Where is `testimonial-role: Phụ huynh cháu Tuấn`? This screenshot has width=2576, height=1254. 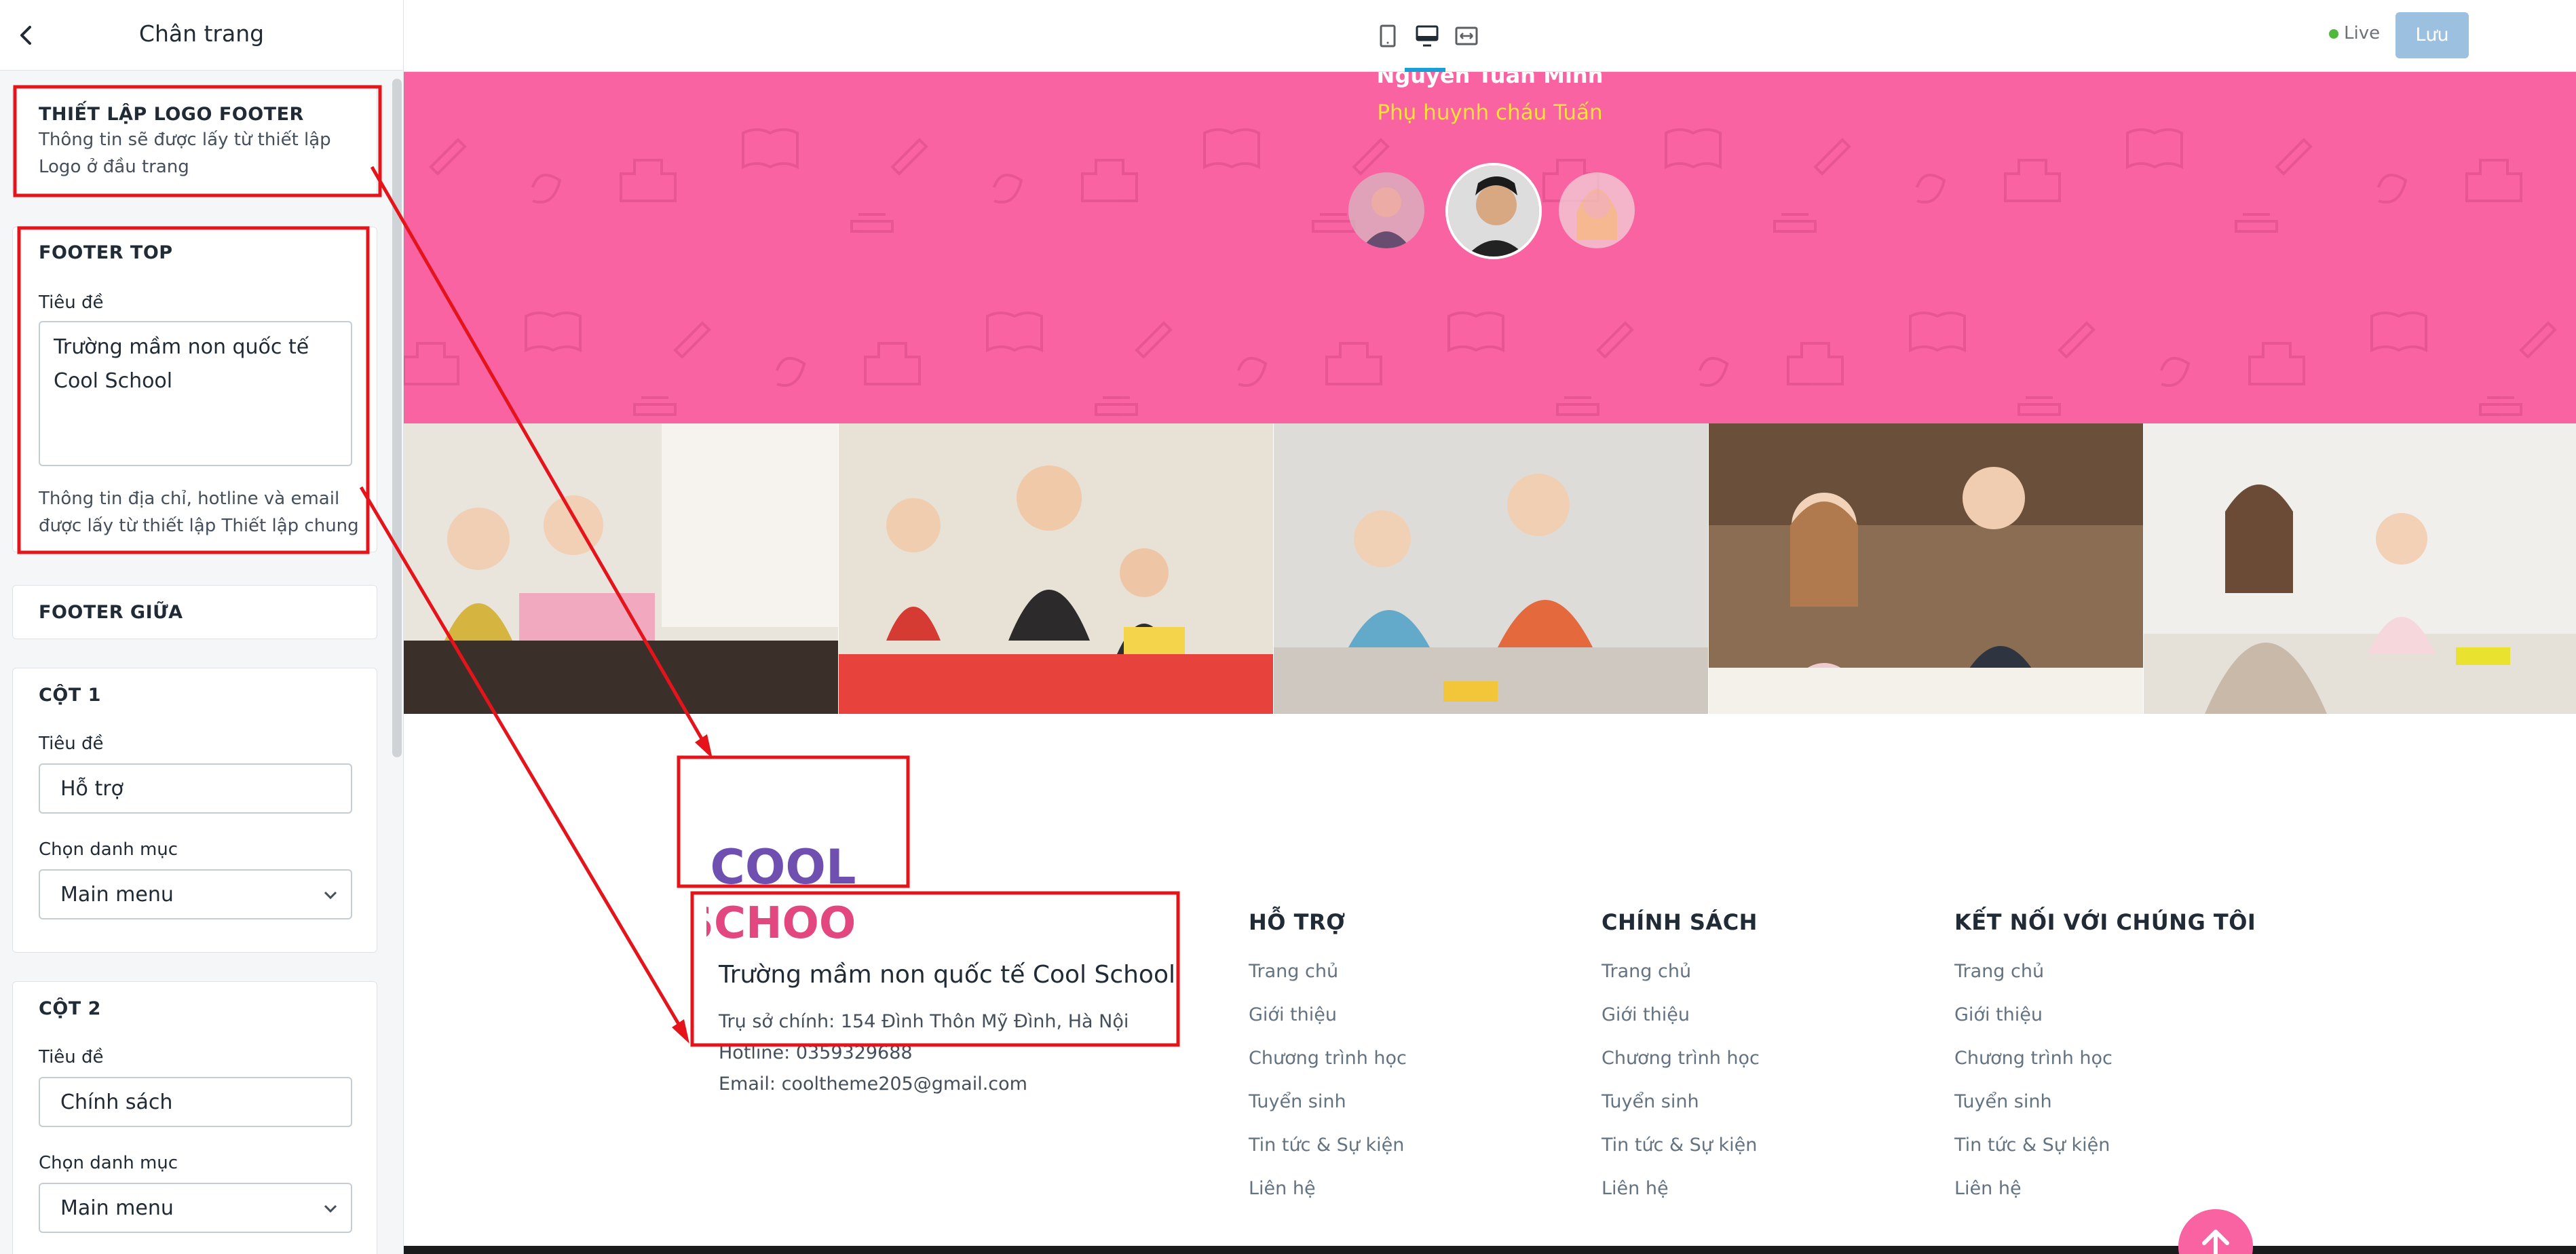 testimonial-role: Phụ huynh cháu Tuấn is located at coordinates (1490, 112).